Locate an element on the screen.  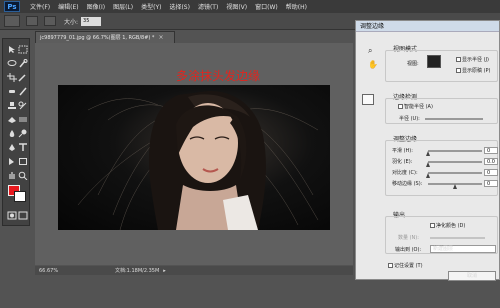
shape-tool-icon is located at coordinates (23, 161).